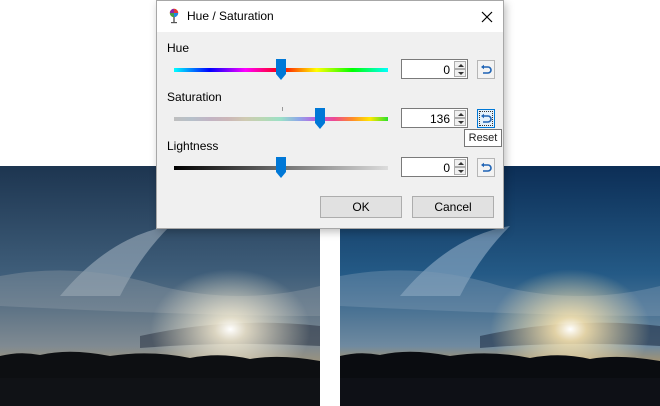 This screenshot has width=660, height=406. I want to click on lightness-spin-up-button, so click(460, 163).